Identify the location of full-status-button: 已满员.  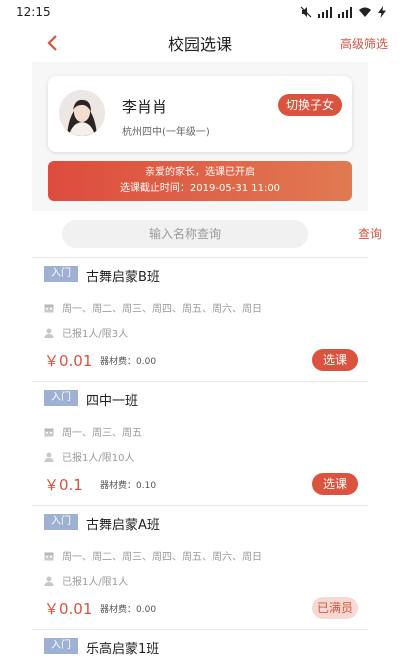
(335, 608).